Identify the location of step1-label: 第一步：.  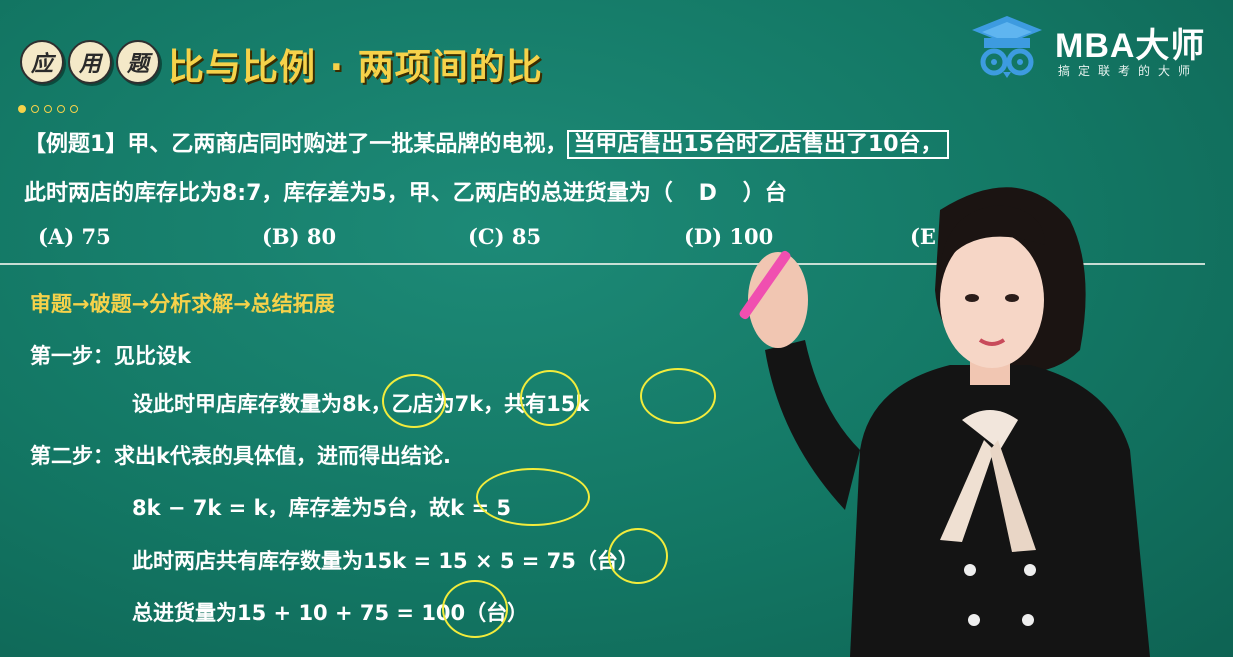
(72, 356).